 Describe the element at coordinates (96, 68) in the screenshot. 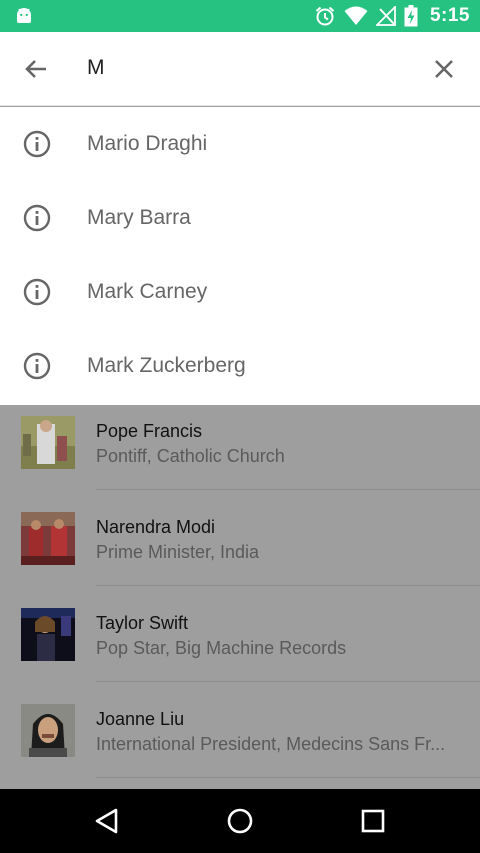

I see `search-input: M` at that location.